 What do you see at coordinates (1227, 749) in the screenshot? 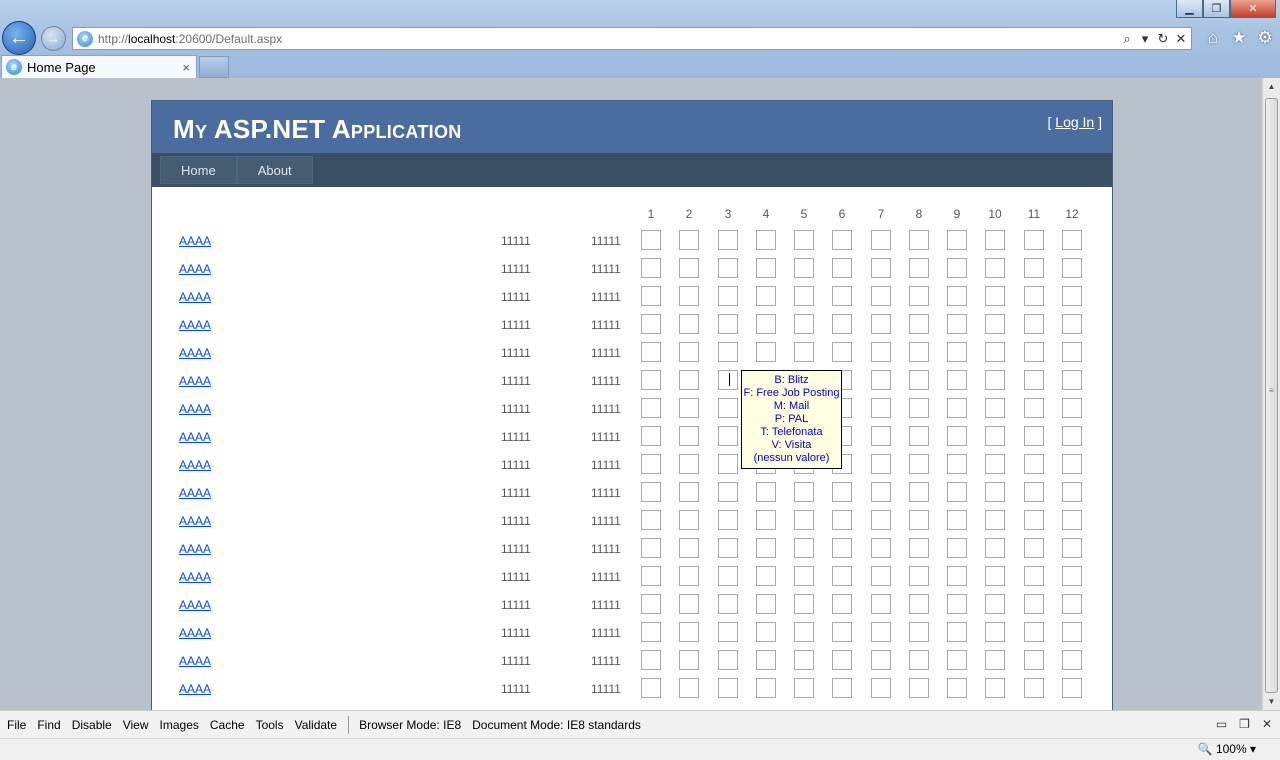
I see `zoom-control: 🔍 100% ▾` at bounding box center [1227, 749].